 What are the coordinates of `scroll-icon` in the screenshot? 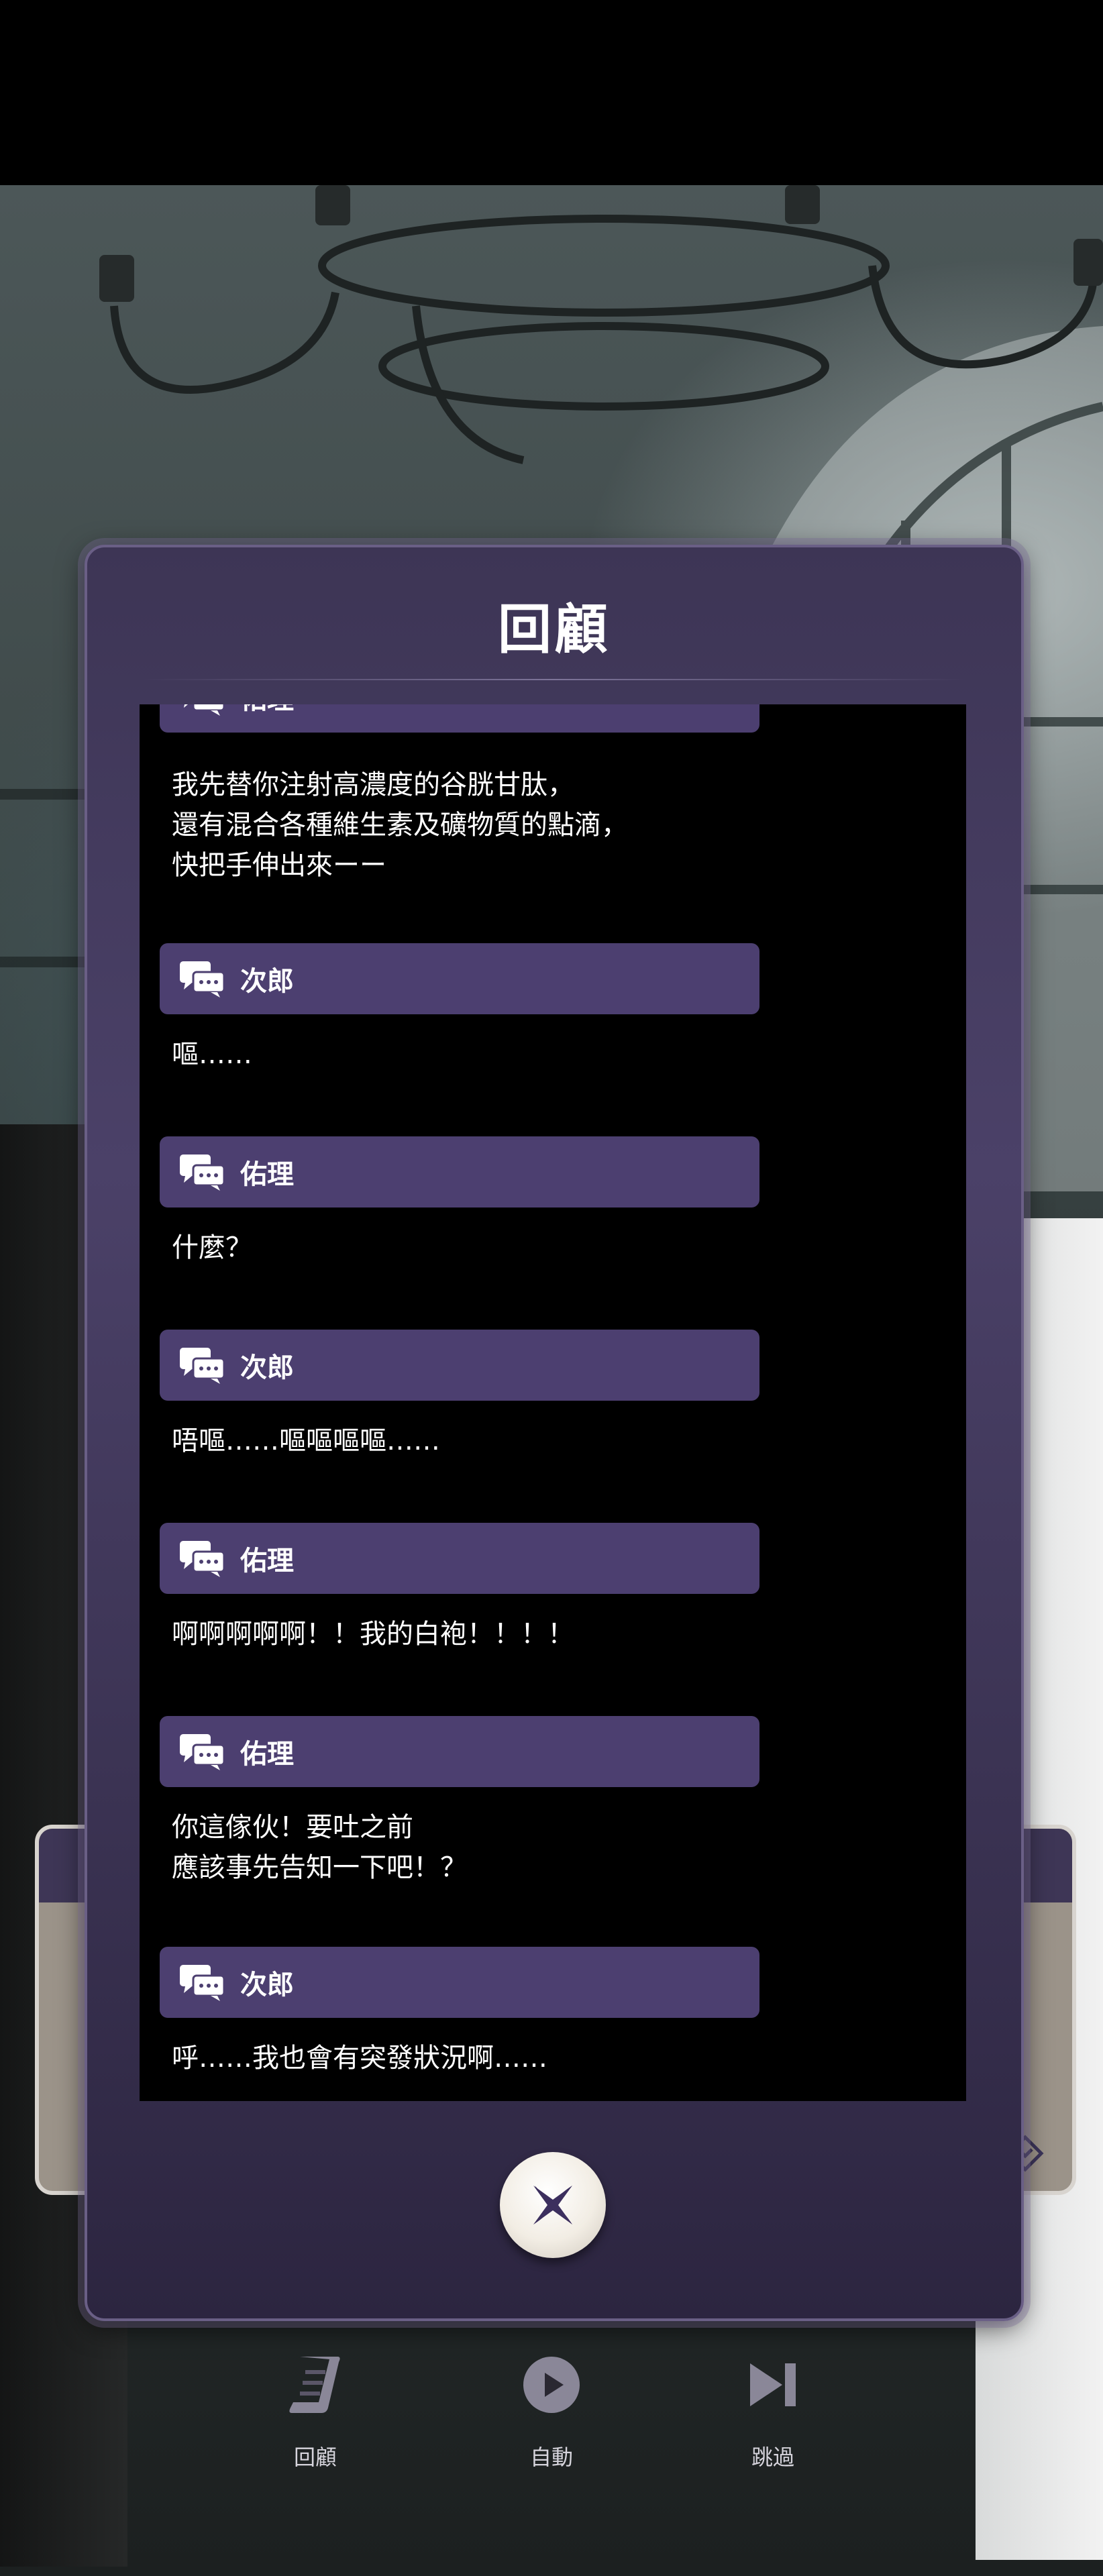 It's located at (315, 2385).